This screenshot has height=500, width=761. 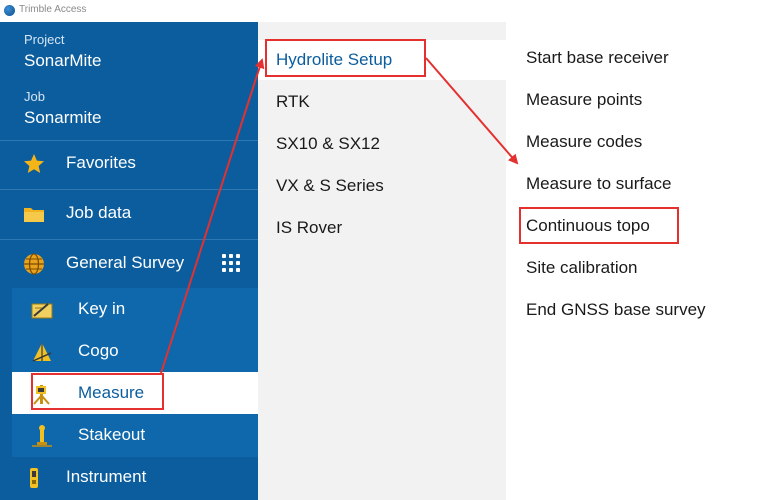 What do you see at coordinates (380, 11) in the screenshot?
I see `title-bar: Trimble Access` at bounding box center [380, 11].